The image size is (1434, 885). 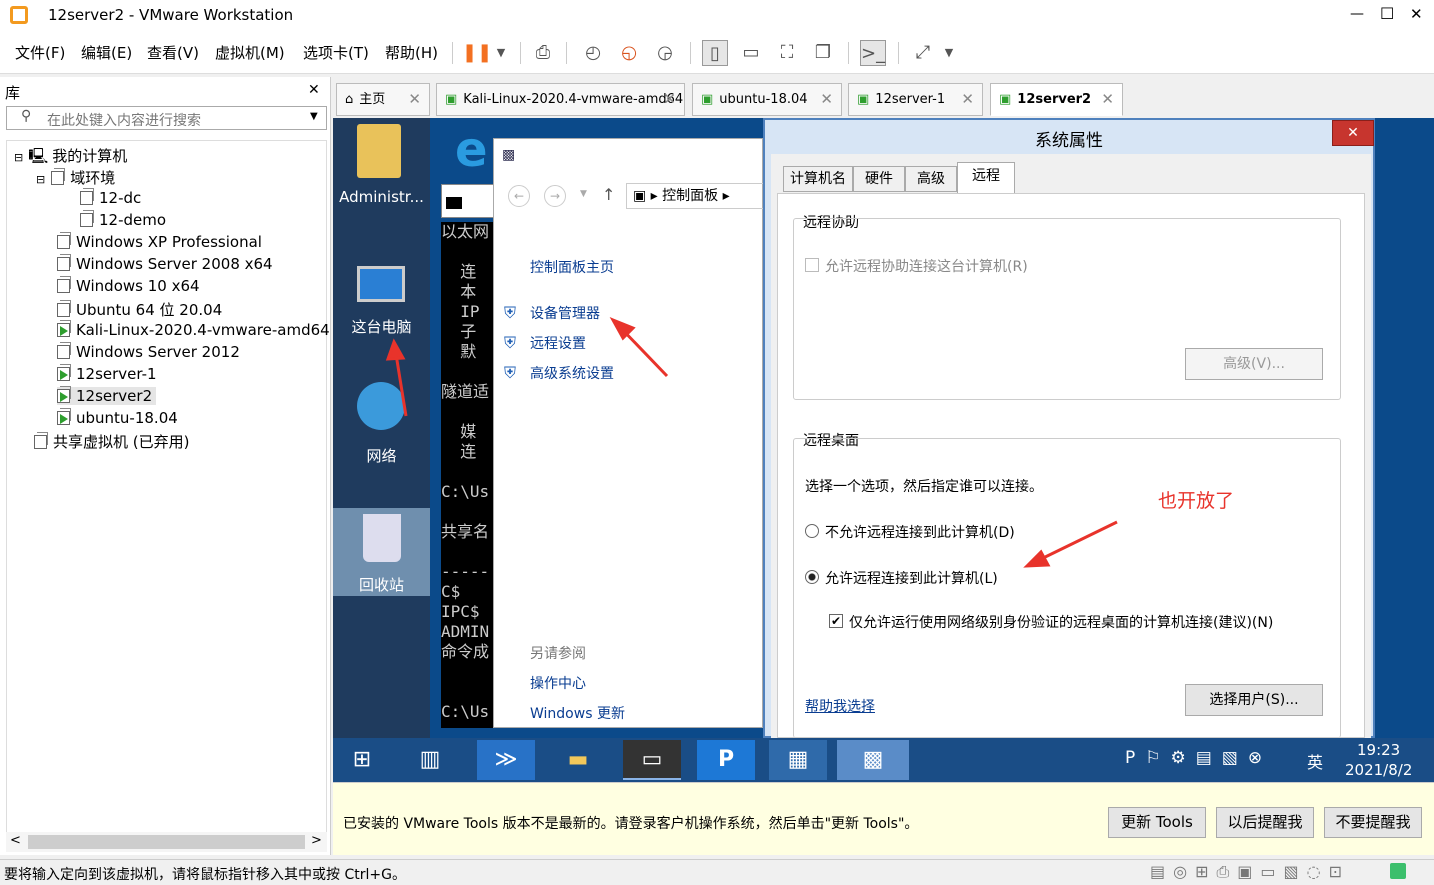 What do you see at coordinates (1387, 13) in the screenshot?
I see `maximize-button: ☐` at bounding box center [1387, 13].